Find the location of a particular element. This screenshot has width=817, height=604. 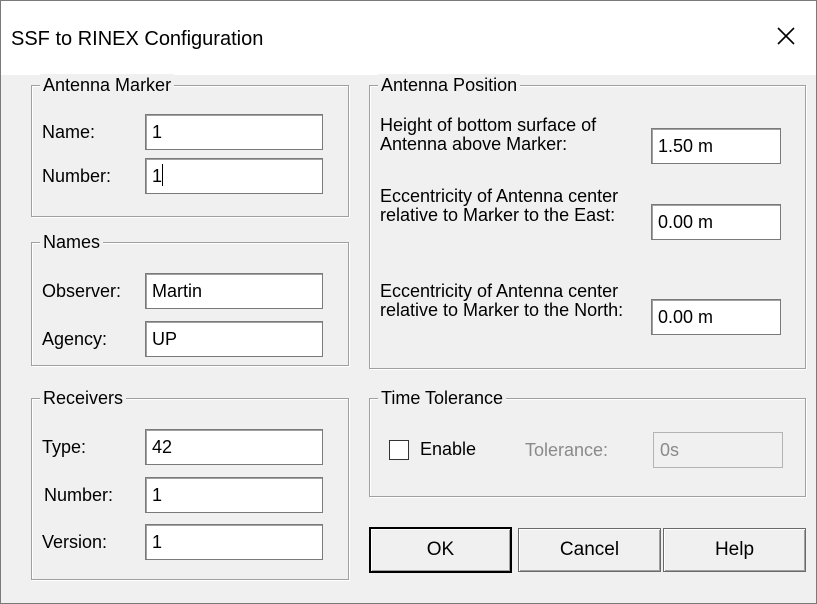

marker-number-value: 1 is located at coordinates (157, 176).